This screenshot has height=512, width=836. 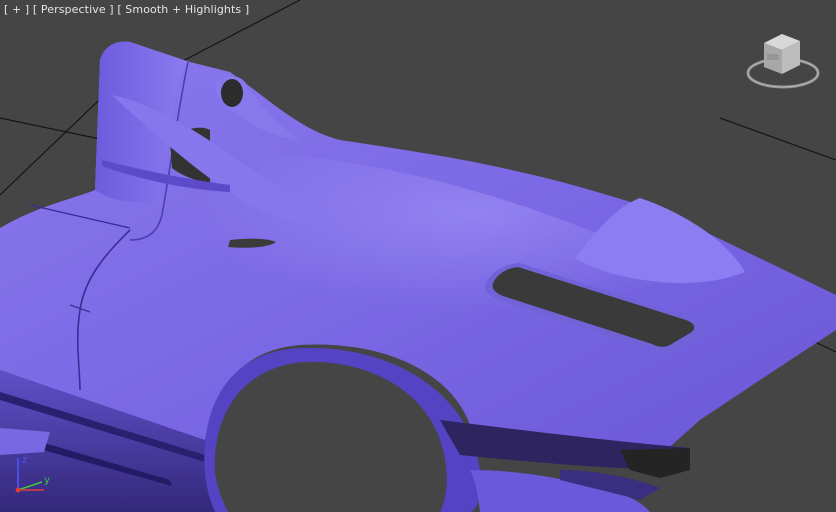 I want to click on y-axis-line, so click(x=30, y=486).